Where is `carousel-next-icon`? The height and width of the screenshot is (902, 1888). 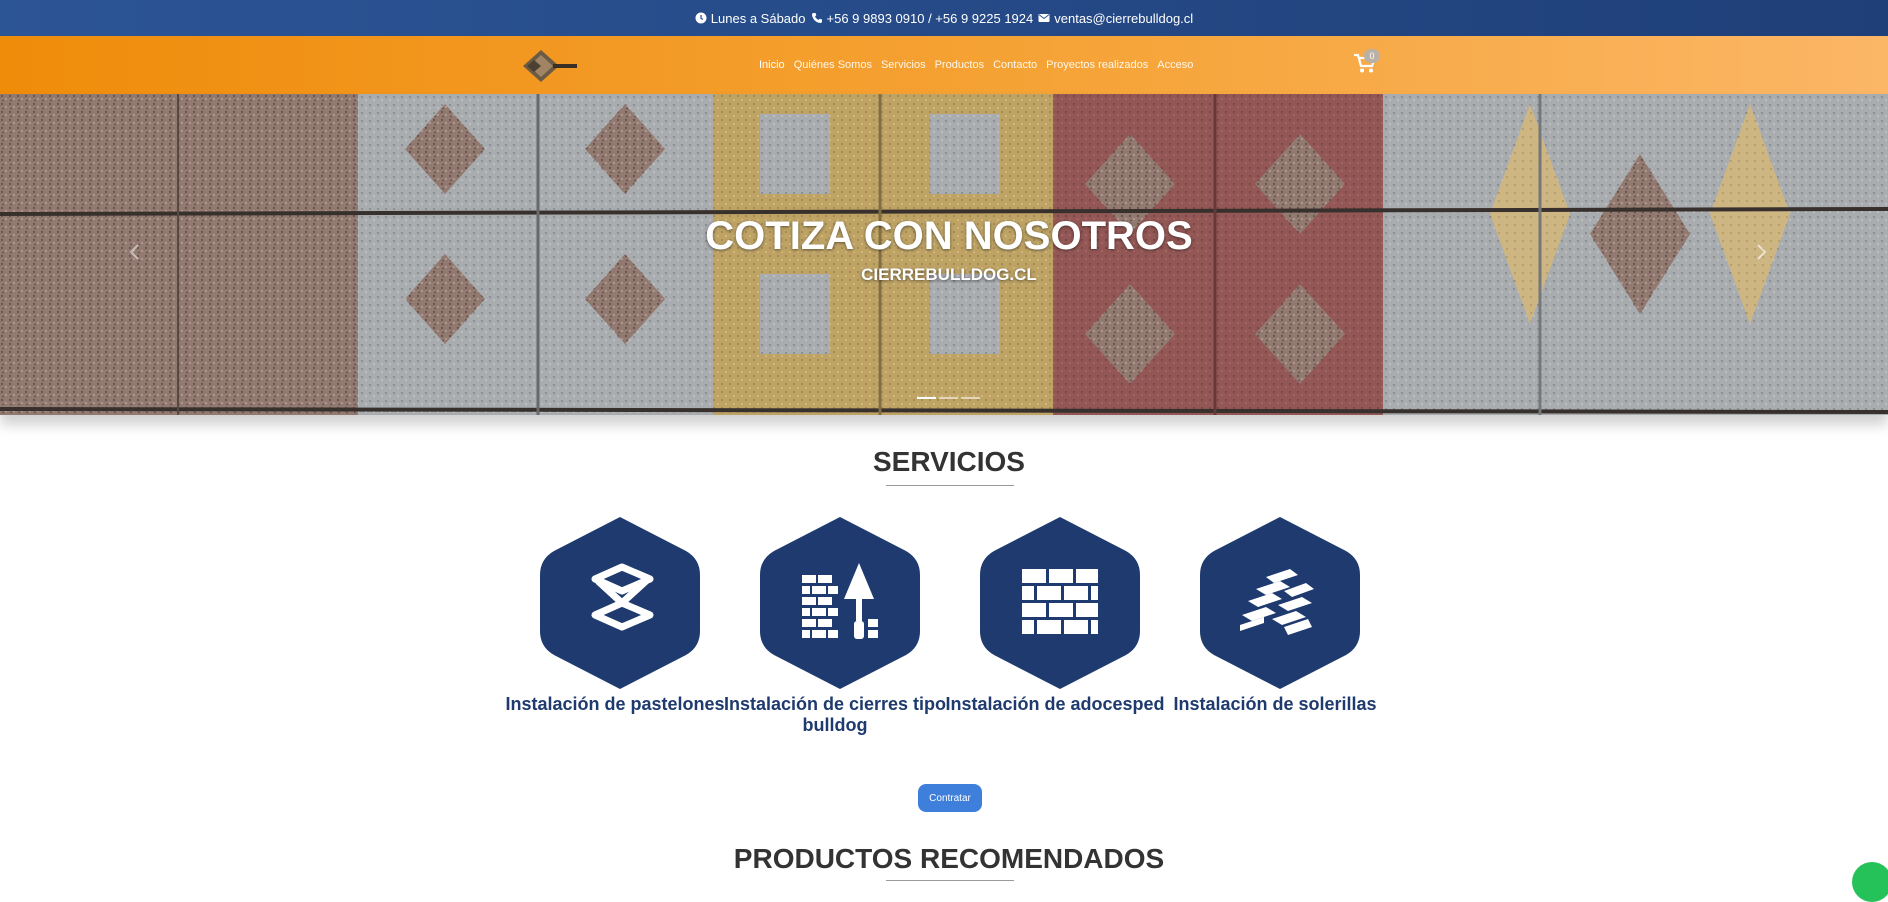
carousel-next-icon is located at coordinates (1761, 252).